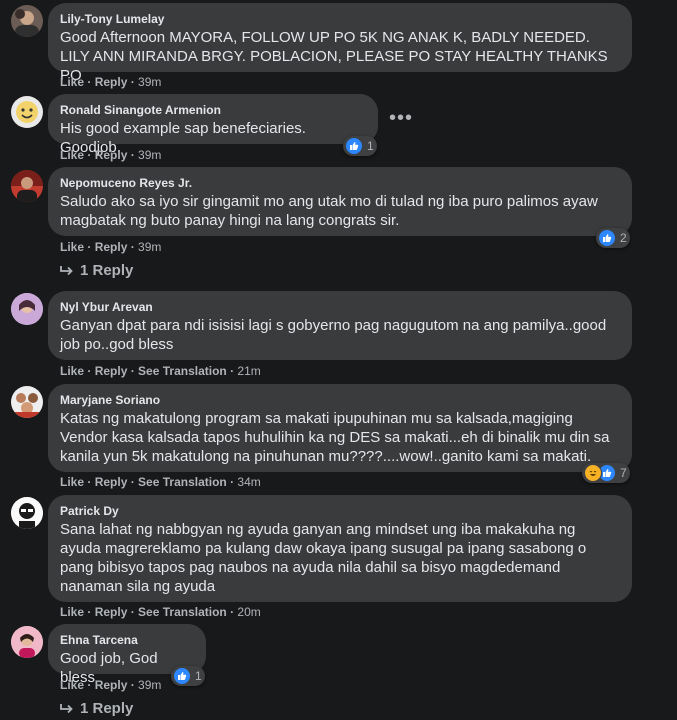 This screenshot has height=720, width=677. I want to click on reaction-number: 2, so click(623, 238).